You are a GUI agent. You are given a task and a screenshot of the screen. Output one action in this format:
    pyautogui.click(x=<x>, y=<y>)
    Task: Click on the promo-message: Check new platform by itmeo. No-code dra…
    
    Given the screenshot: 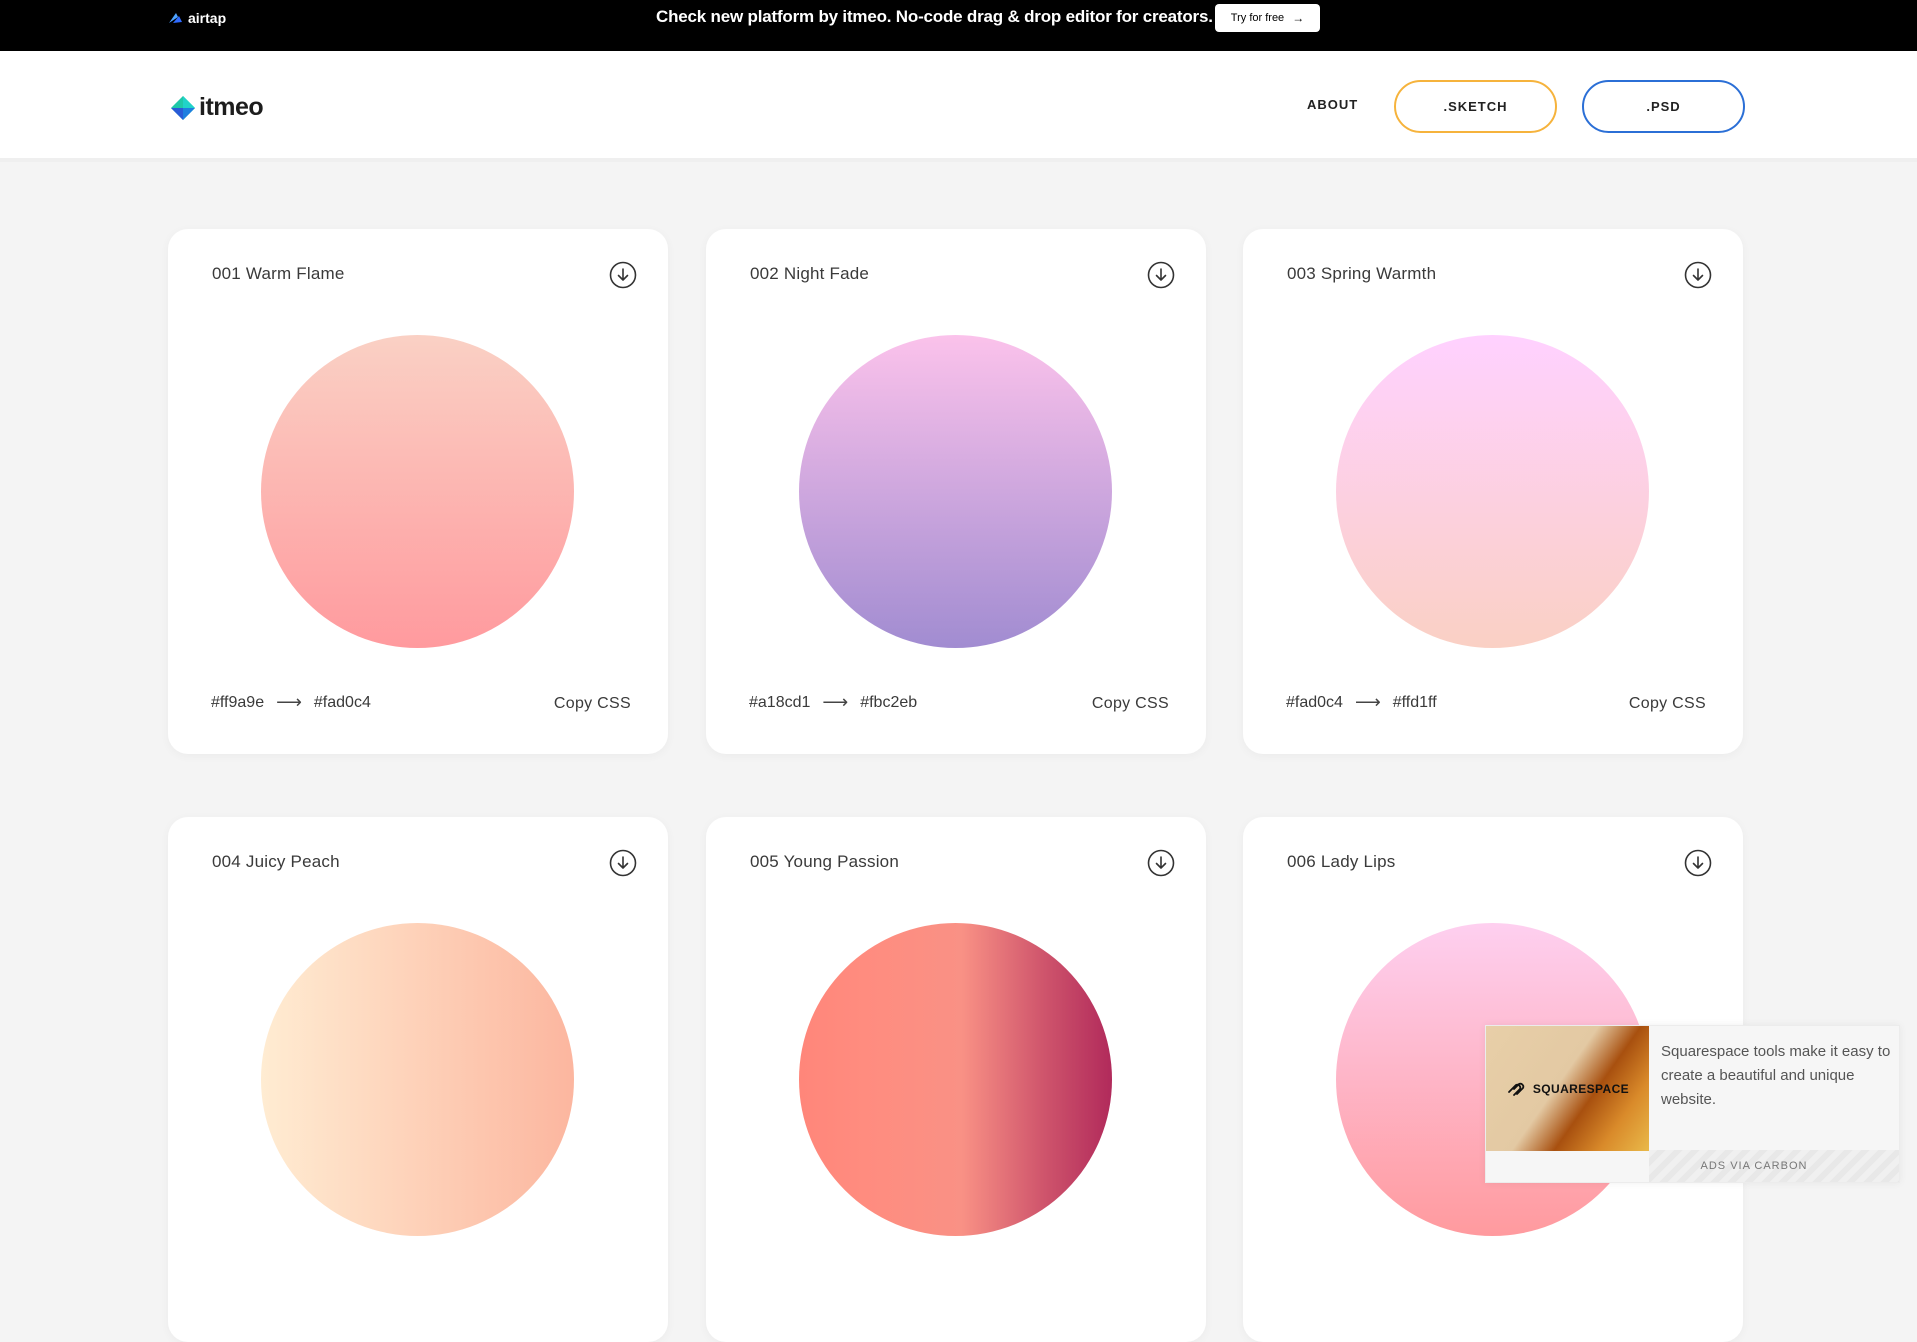 What is the action you would take?
    pyautogui.click(x=934, y=16)
    